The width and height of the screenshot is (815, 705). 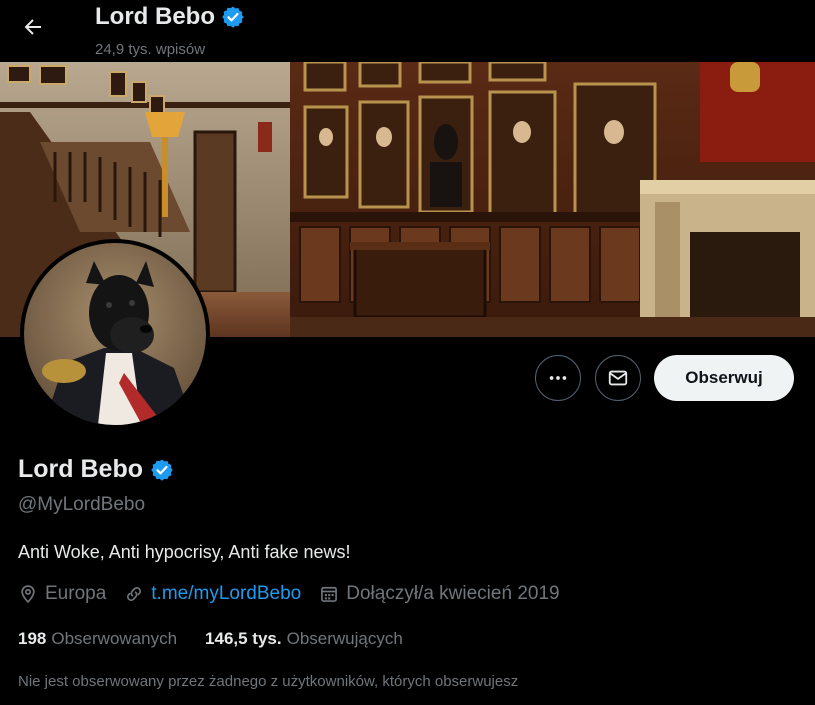 I want to click on header-name: Lord Bebo, so click(x=155, y=16).